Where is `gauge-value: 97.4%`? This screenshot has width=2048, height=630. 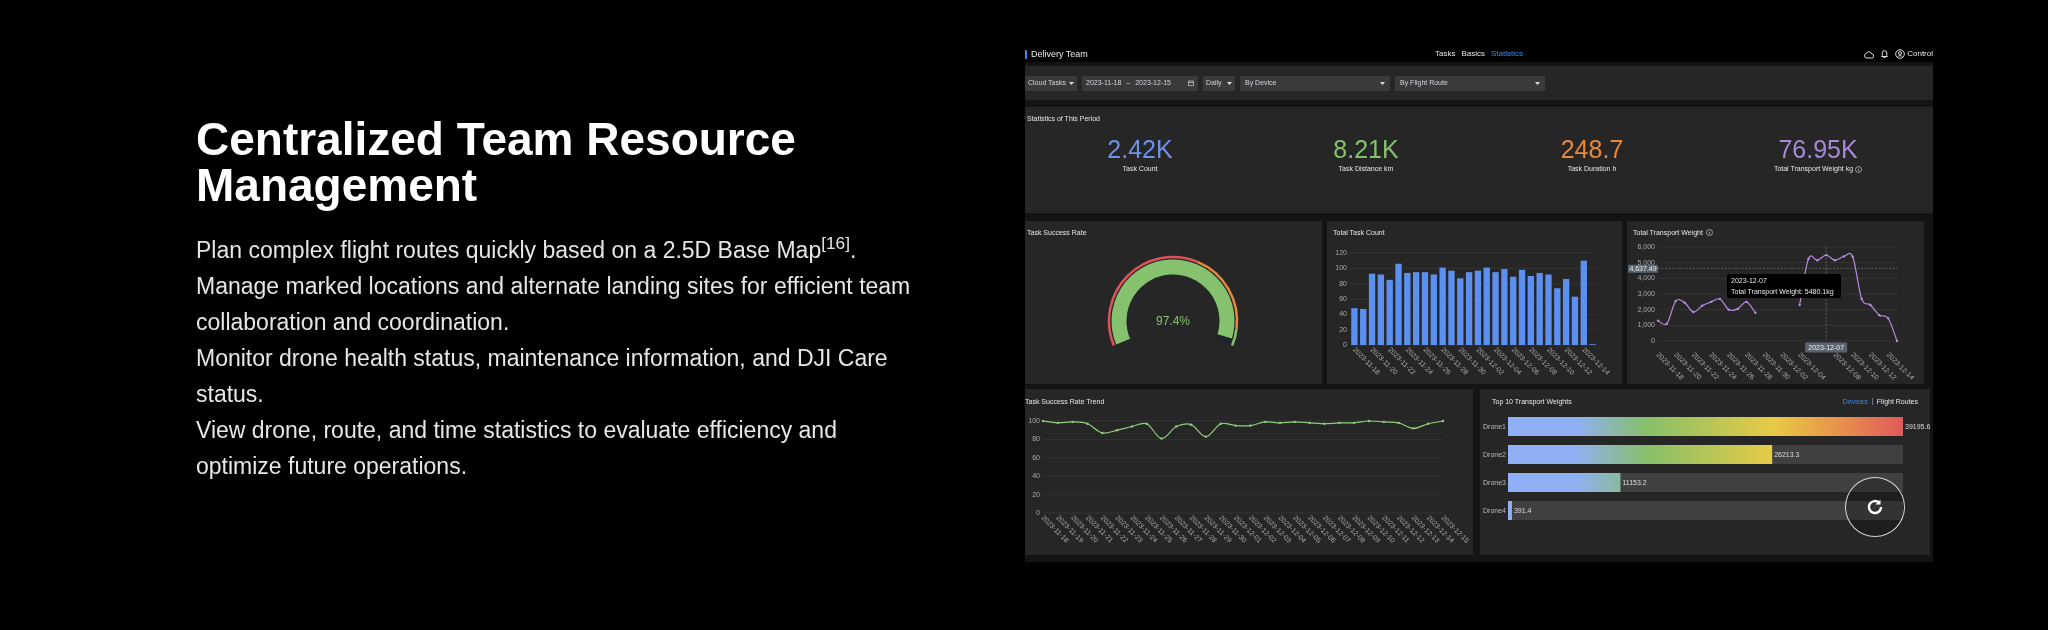
gauge-value: 97.4% is located at coordinates (1173, 321).